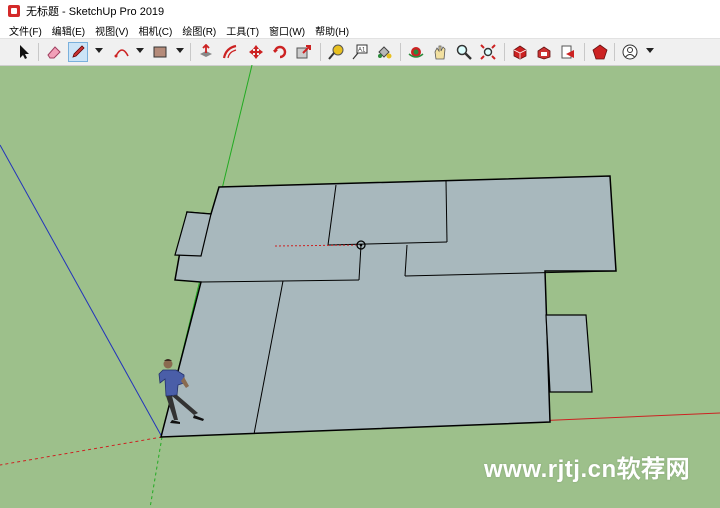 This screenshot has width=720, height=508. Describe the element at coordinates (568, 52) in the screenshot. I see `send-to-layout-icon` at that location.